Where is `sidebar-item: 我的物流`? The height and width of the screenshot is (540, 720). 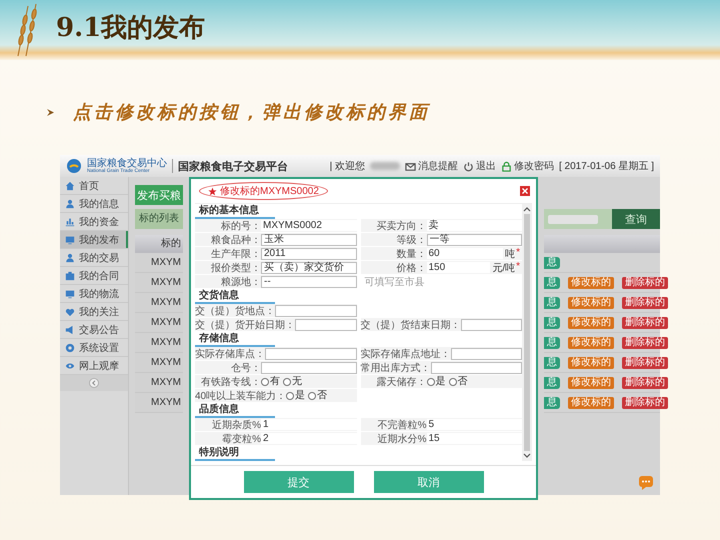
sidebar-item: 我的物流 is located at coordinates (94, 294).